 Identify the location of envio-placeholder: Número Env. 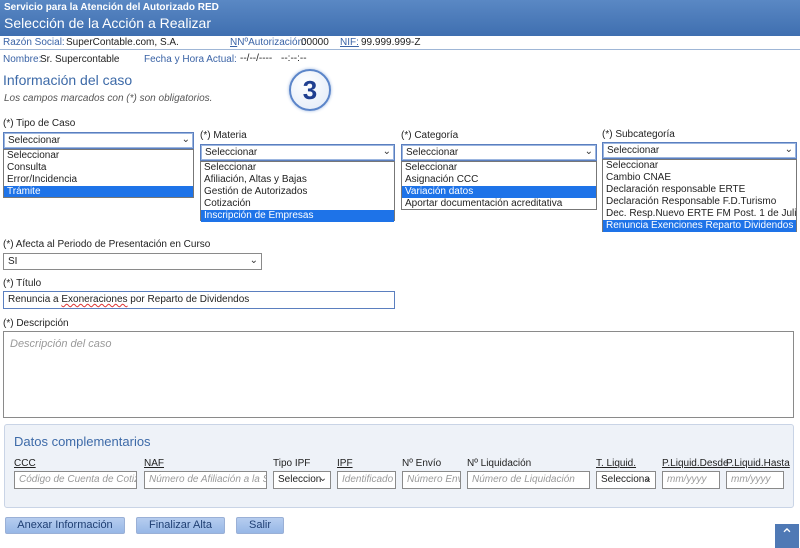
(434, 479).